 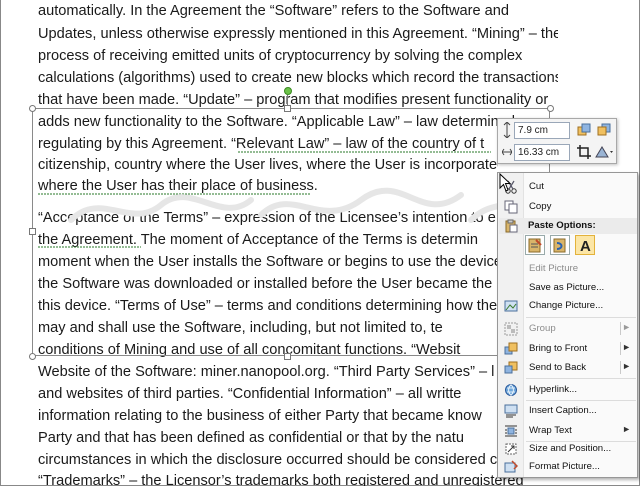 What do you see at coordinates (511, 367) in the screenshot?
I see `send-to-back-icon` at bounding box center [511, 367].